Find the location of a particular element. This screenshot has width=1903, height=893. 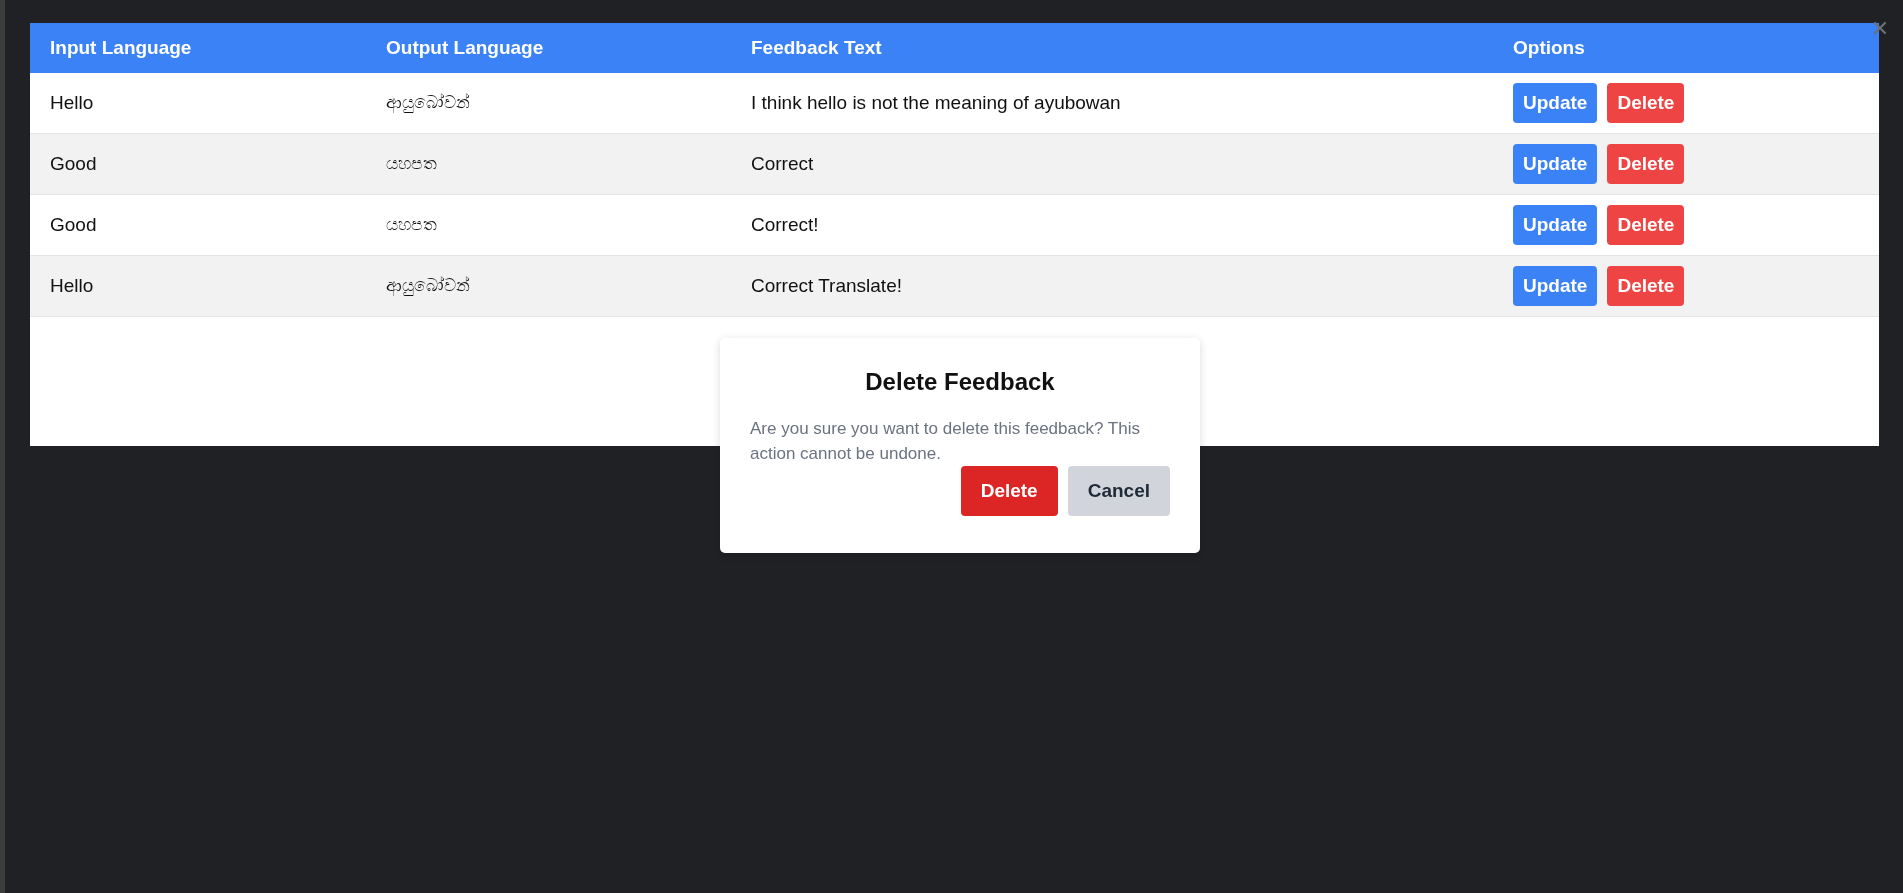

column-header: Feedback Text is located at coordinates (817, 48).